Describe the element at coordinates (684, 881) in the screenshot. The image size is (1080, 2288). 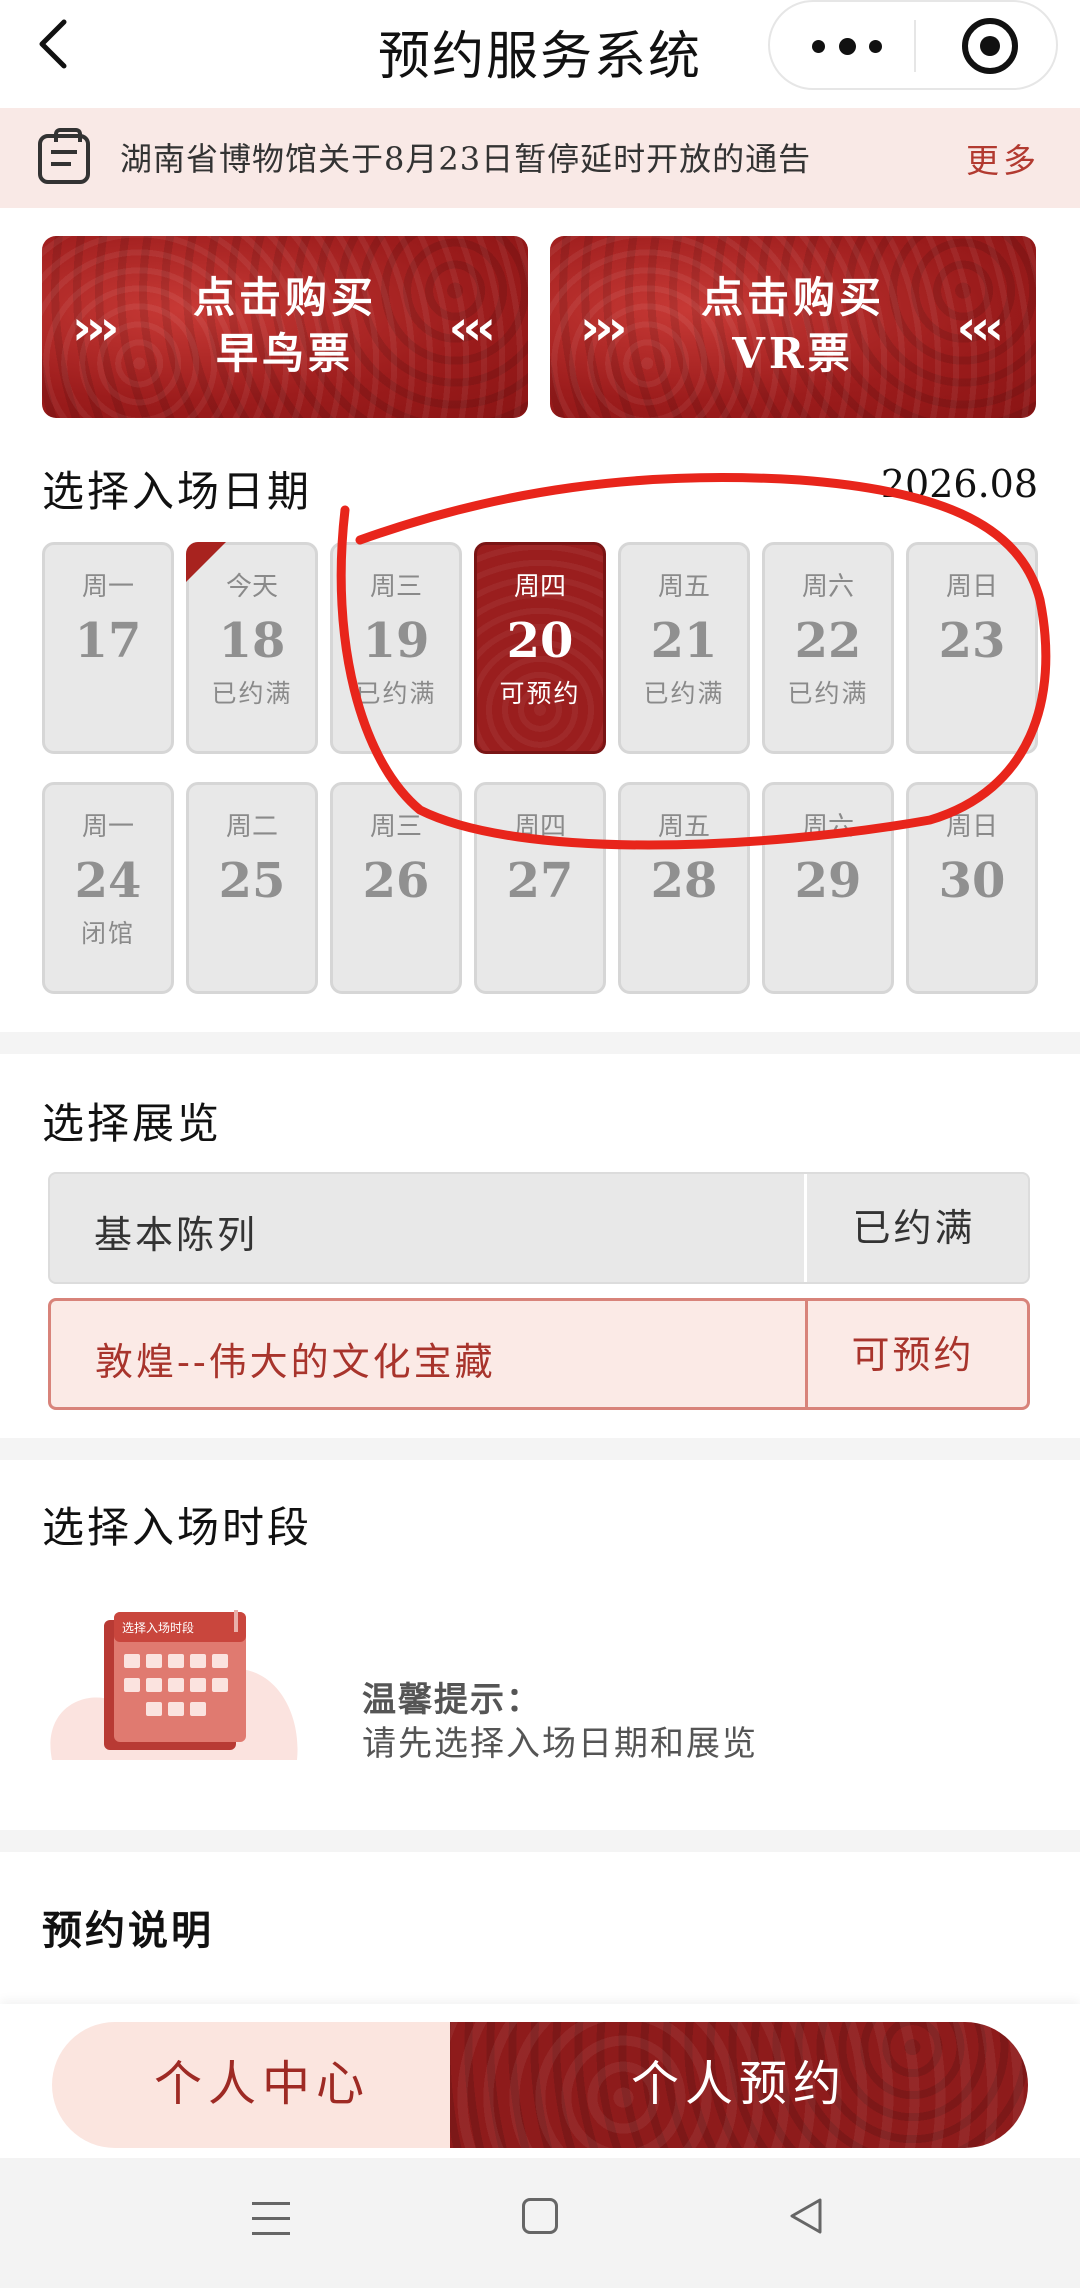
I see `day-number: 28` at that location.